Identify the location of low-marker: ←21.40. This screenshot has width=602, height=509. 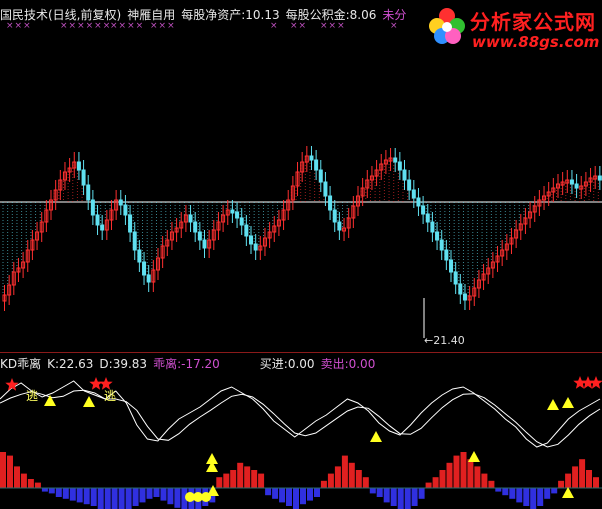
(444, 322).